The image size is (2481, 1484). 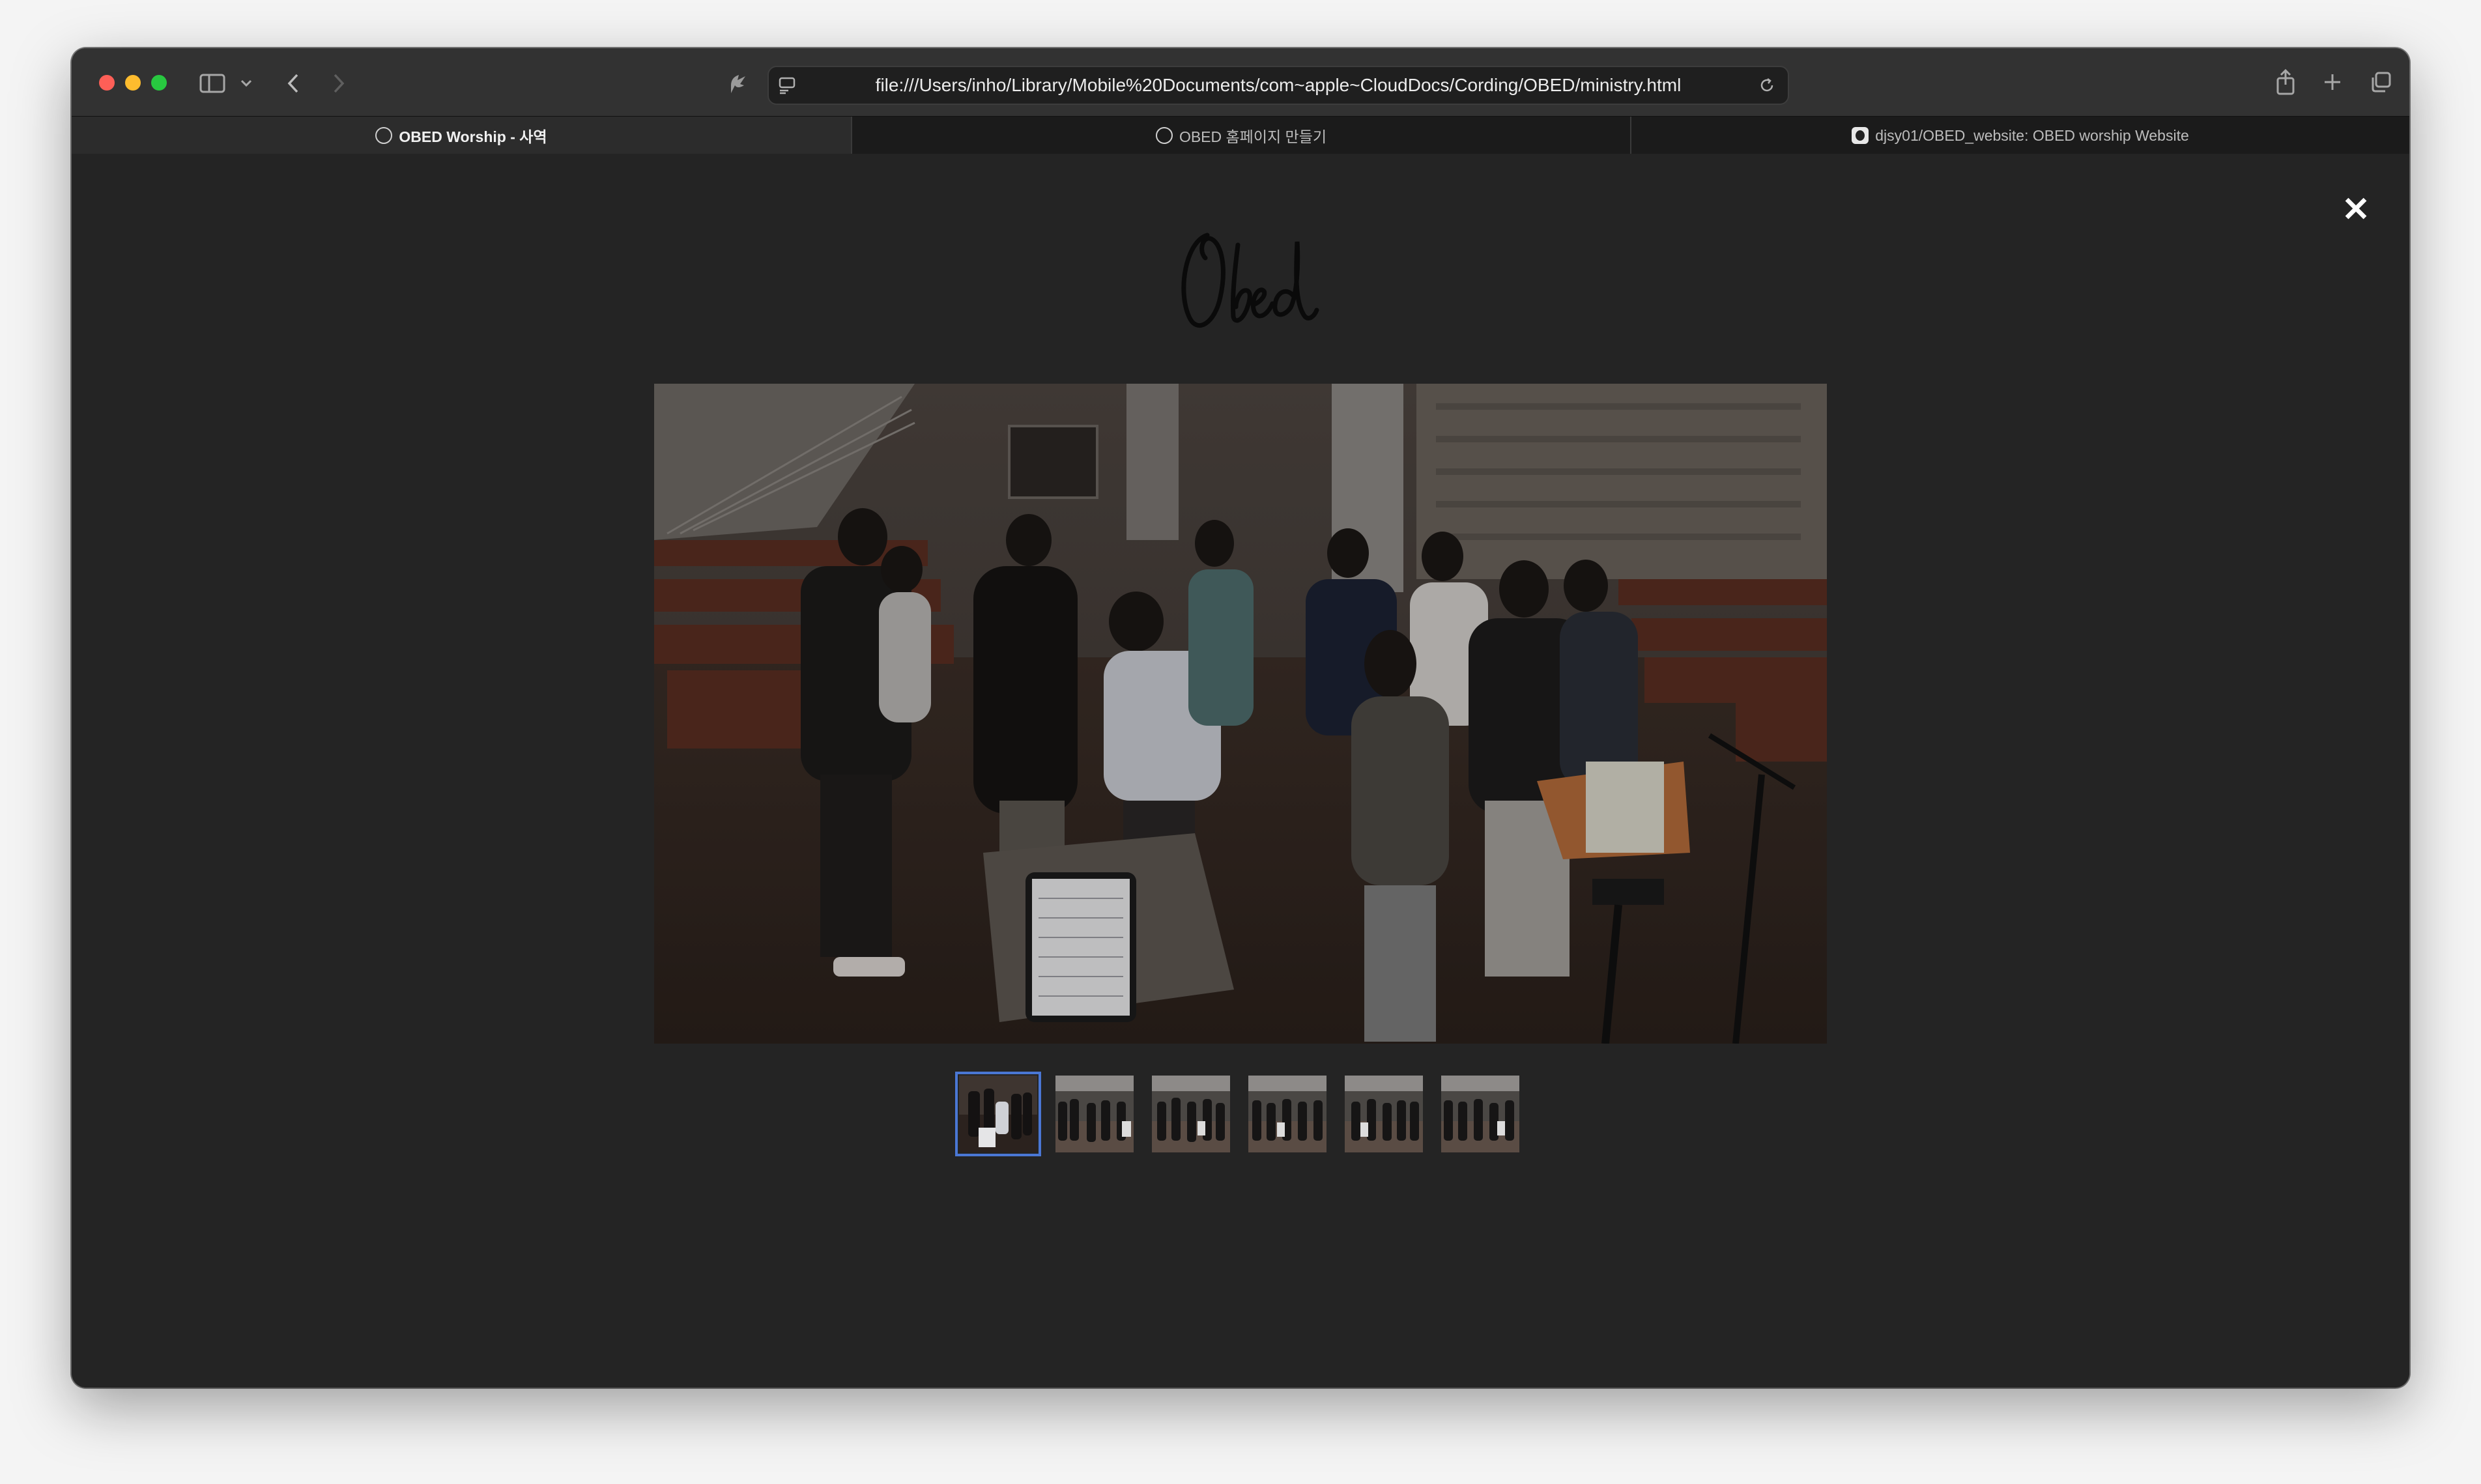 I want to click on new-tab-icon, so click(x=2332, y=82).